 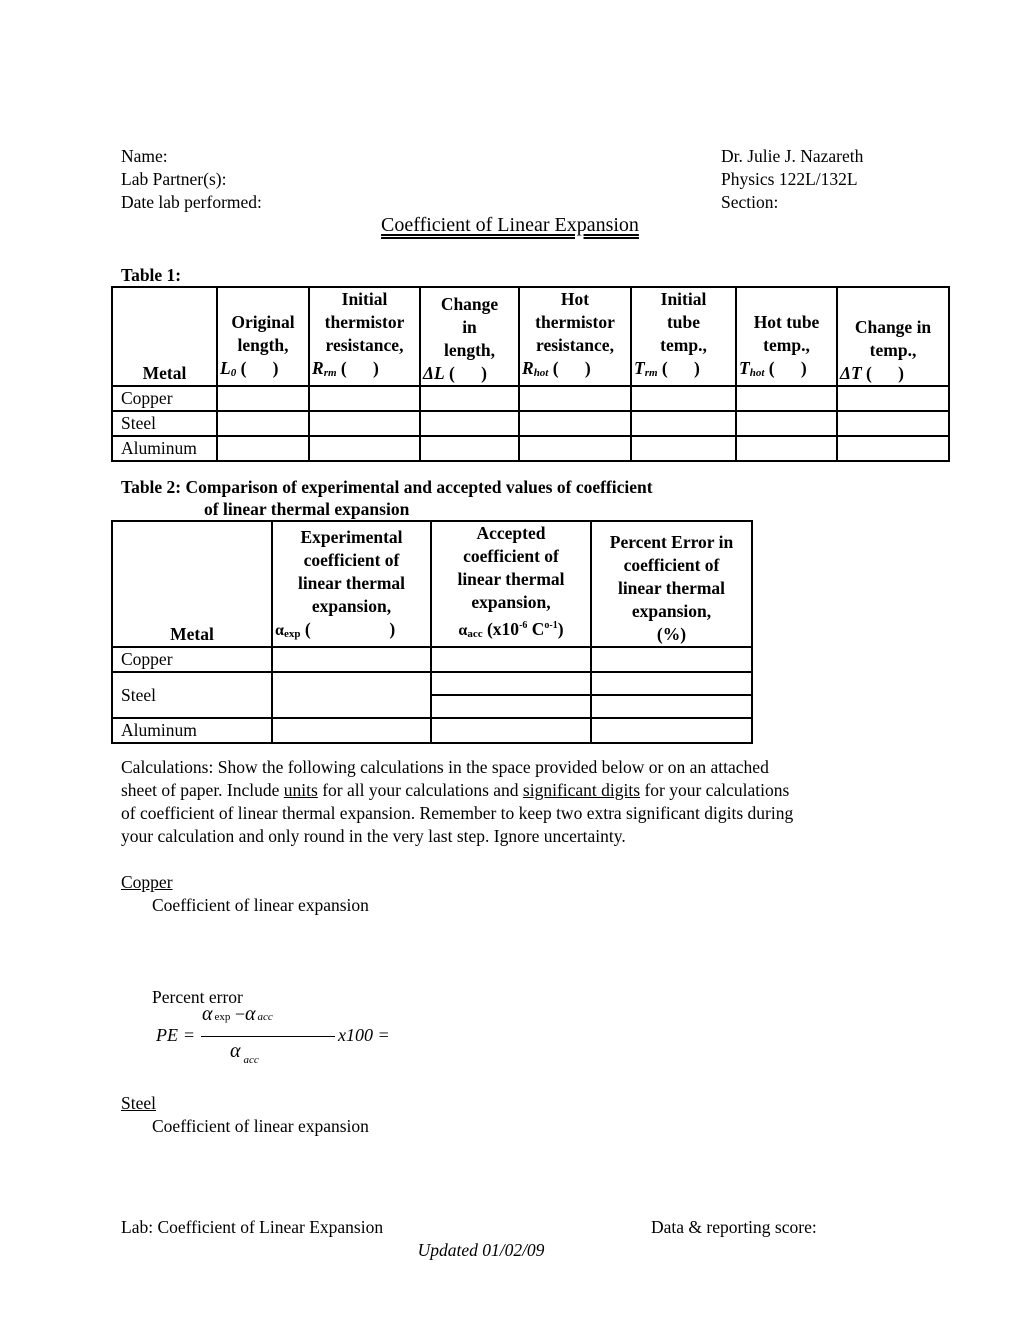 I want to click on header-line: Experimental, so click(x=351, y=537).